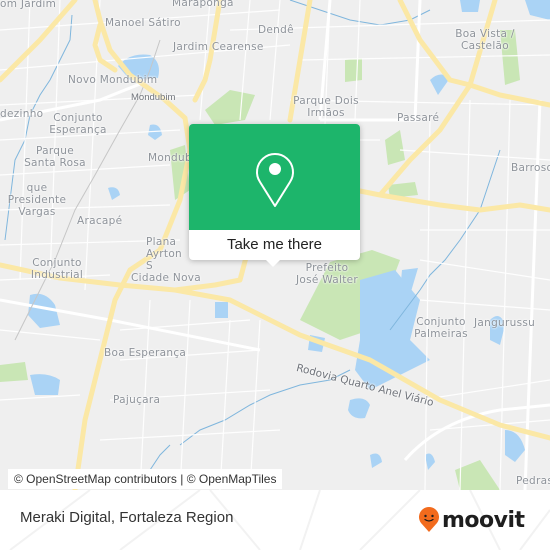 Image resolution: width=550 pixels, height=550 pixels. I want to click on map-label: Parque Santa Rosa, so click(55, 157).